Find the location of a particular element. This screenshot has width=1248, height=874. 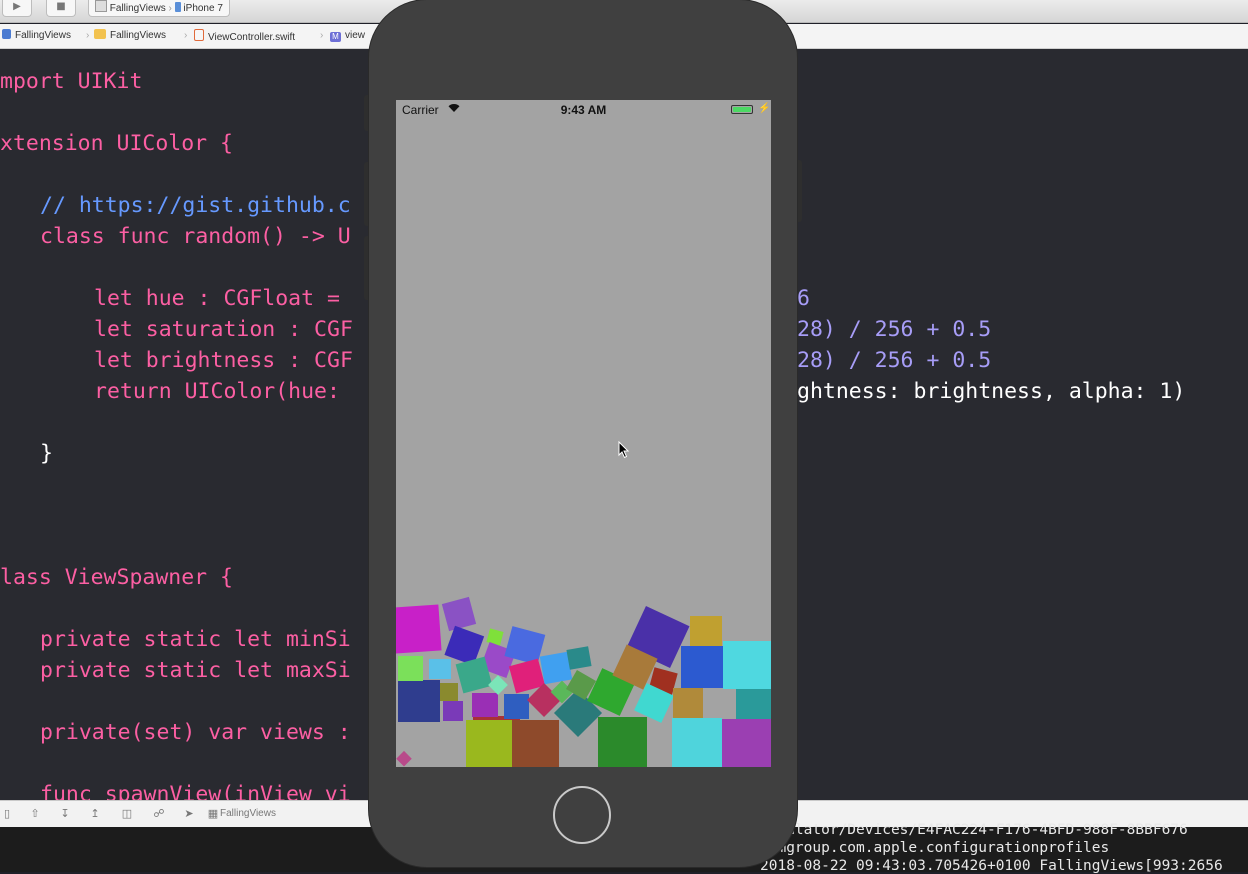

target-icon: ▦ is located at coordinates (213, 813).